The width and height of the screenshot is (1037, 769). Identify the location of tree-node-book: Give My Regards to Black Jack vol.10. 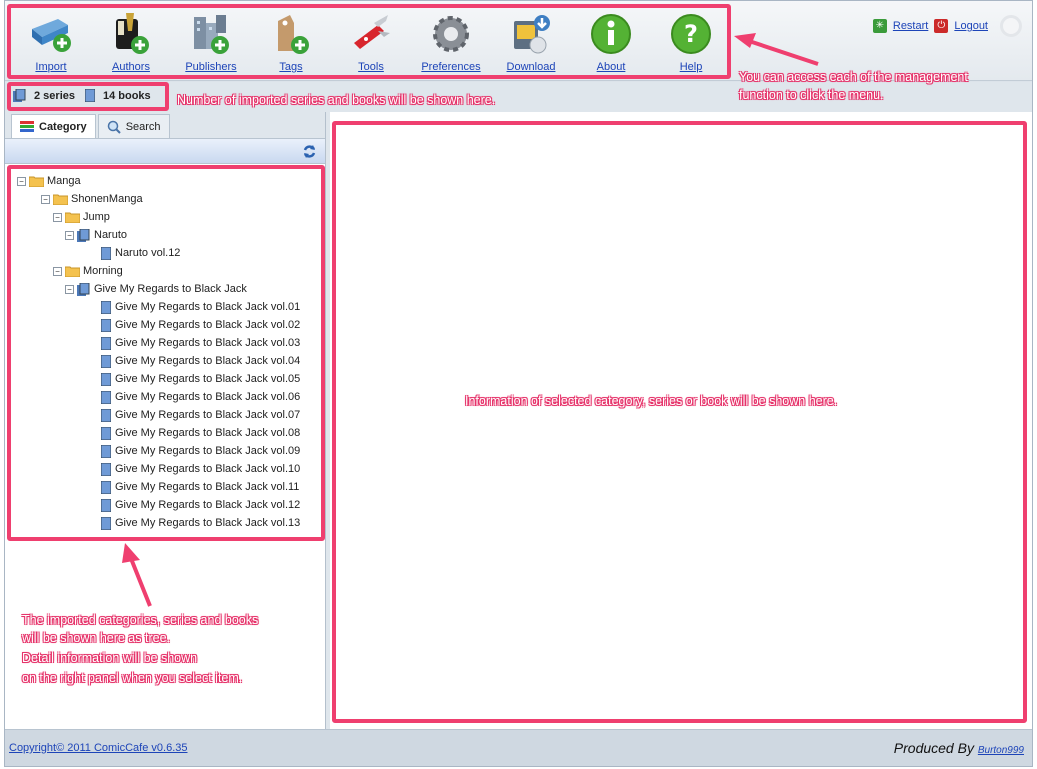
(171, 469).